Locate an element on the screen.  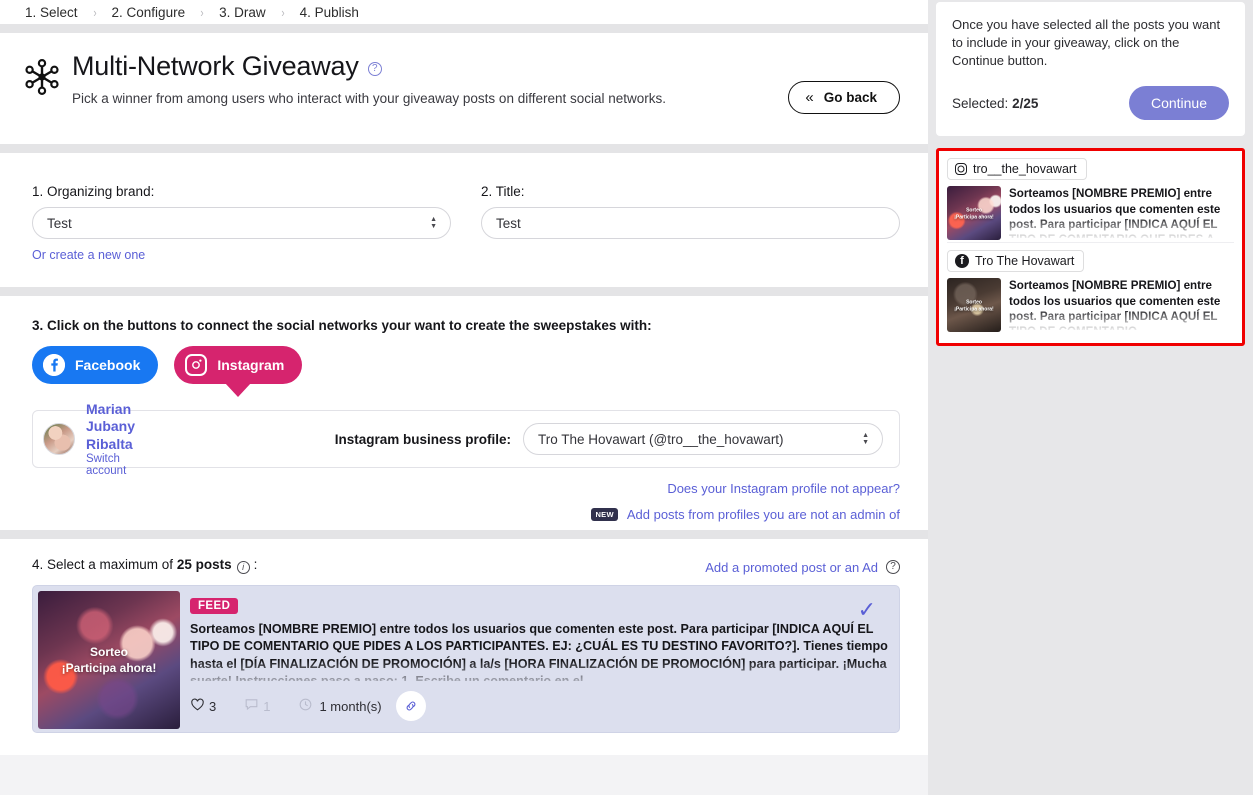
post-type-badge: FEED is located at coordinates (214, 606).